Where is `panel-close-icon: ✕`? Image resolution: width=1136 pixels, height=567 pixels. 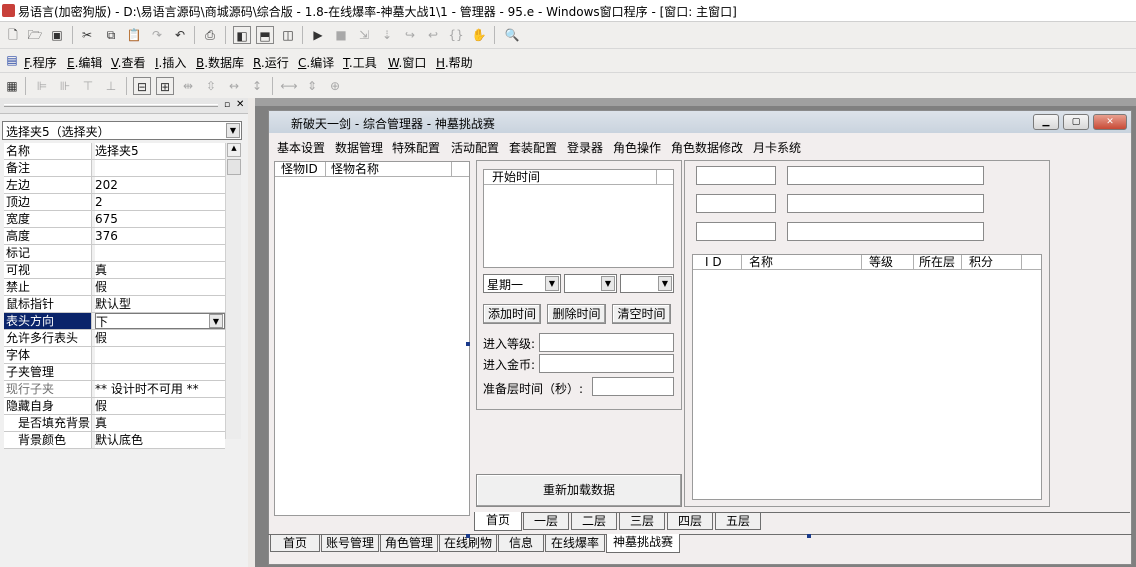 panel-close-icon: ✕ is located at coordinates (240, 104).